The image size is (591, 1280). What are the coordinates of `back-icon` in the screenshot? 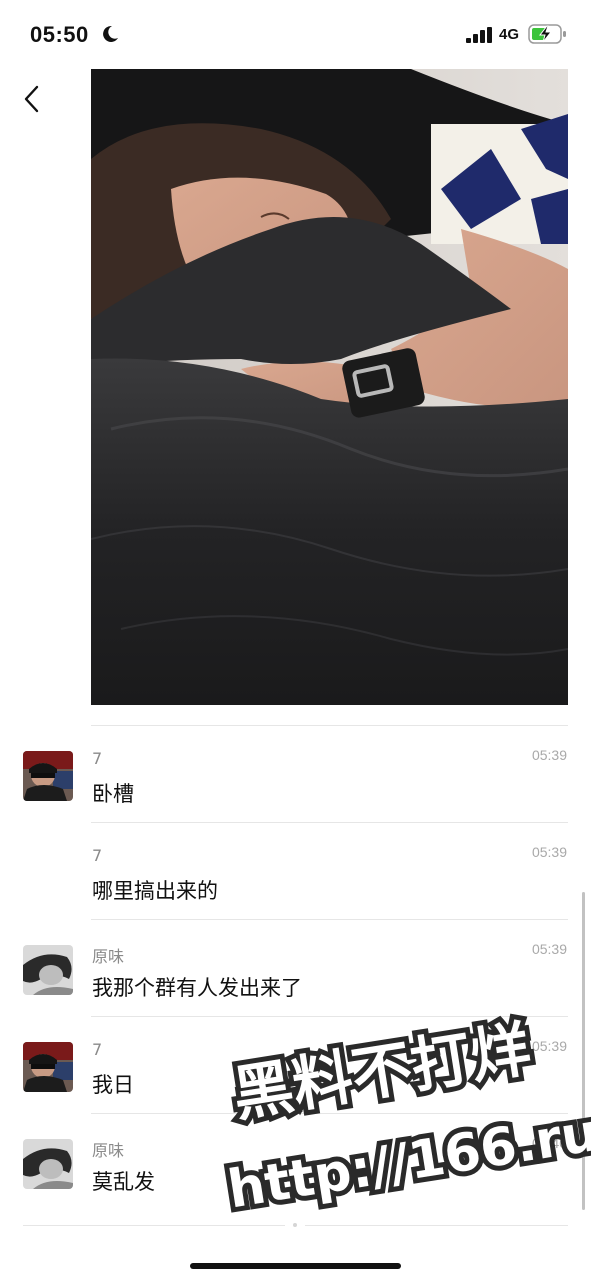 It's located at (32, 99).